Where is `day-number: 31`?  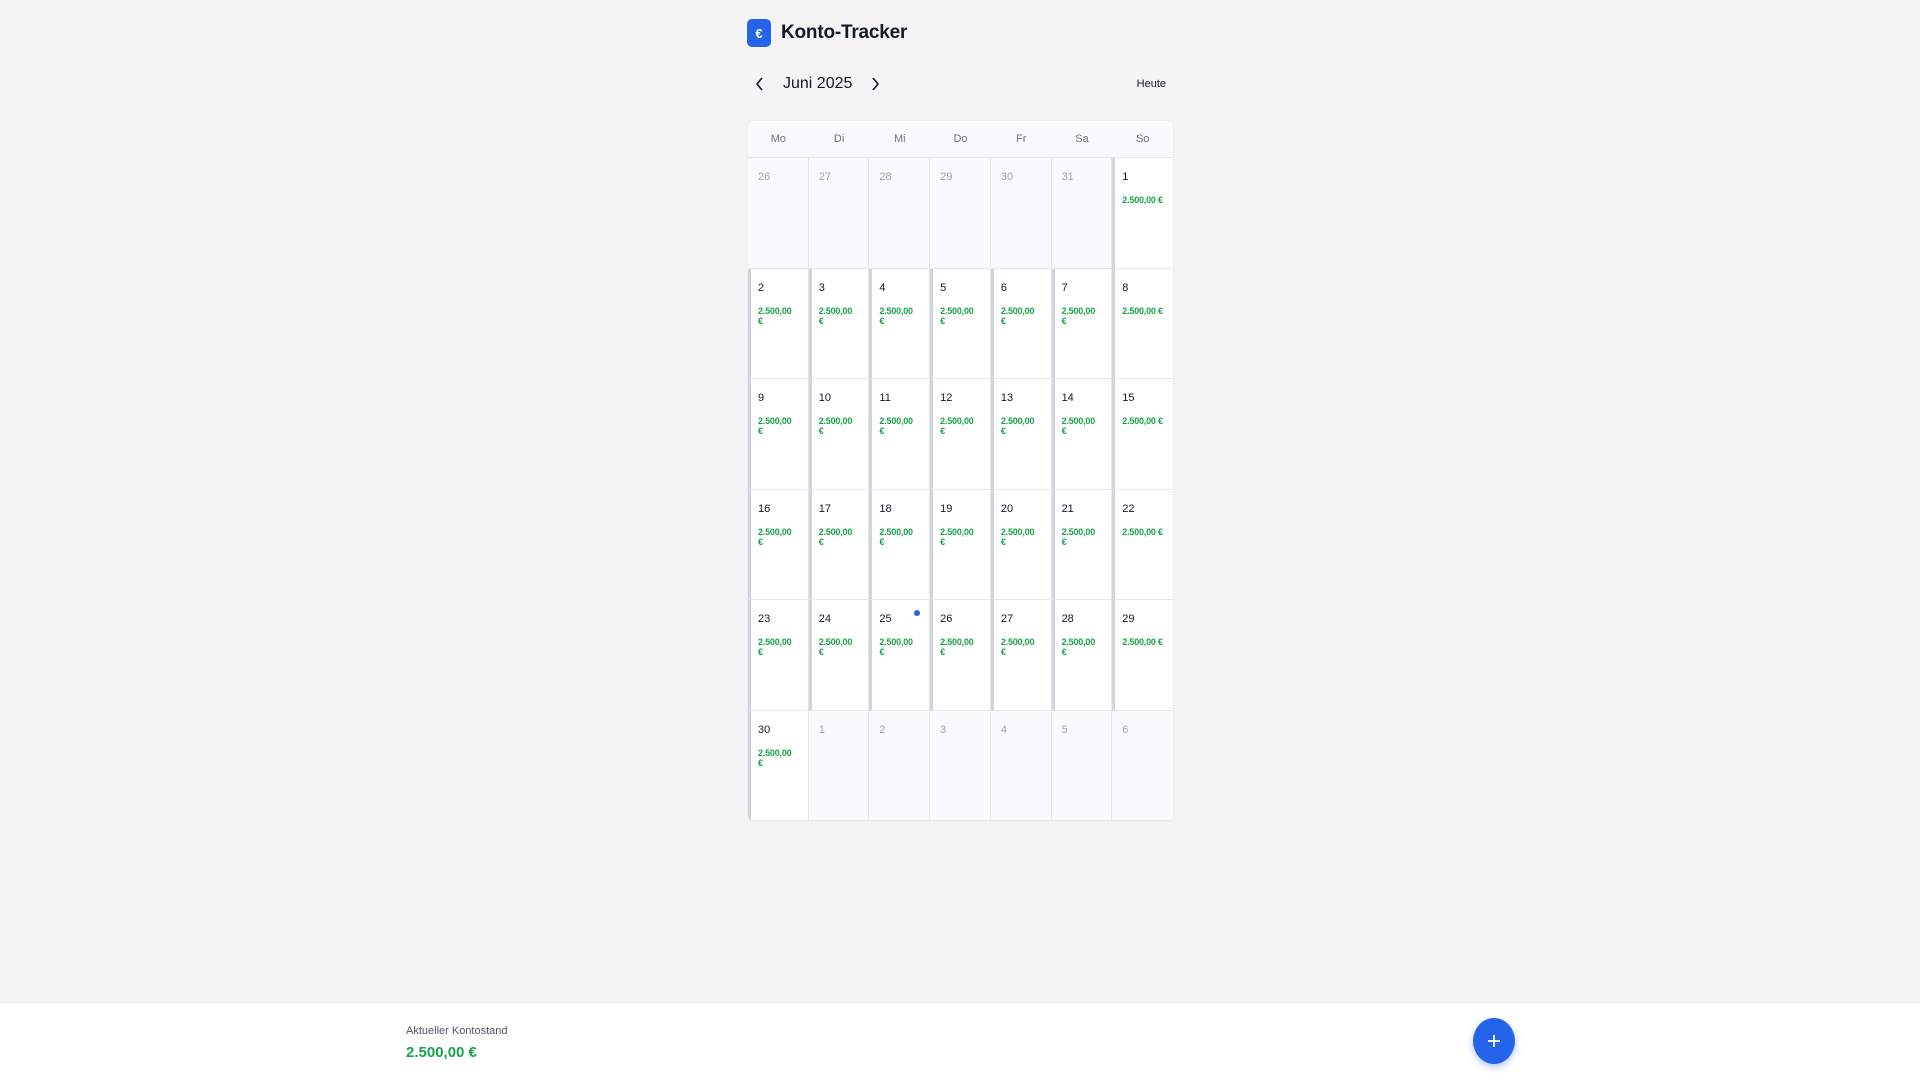 day-number: 31 is located at coordinates (1067, 177).